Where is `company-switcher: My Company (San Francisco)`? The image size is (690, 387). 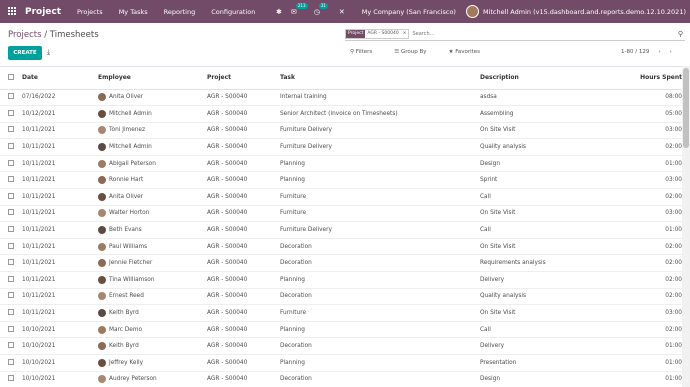 company-switcher: My Company (San Francisco) is located at coordinates (409, 12).